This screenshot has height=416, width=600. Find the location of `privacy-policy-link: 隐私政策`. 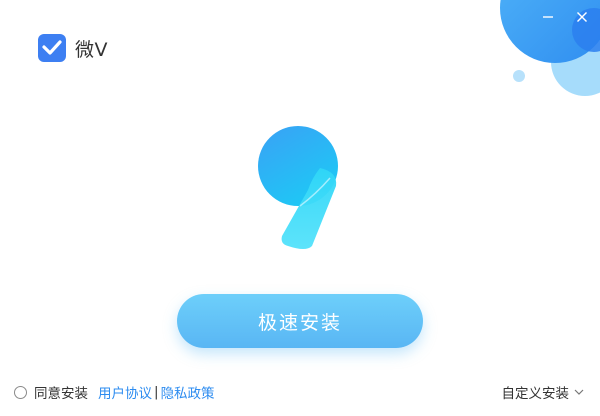

privacy-policy-link: 隐私政策 is located at coordinates (188, 392).